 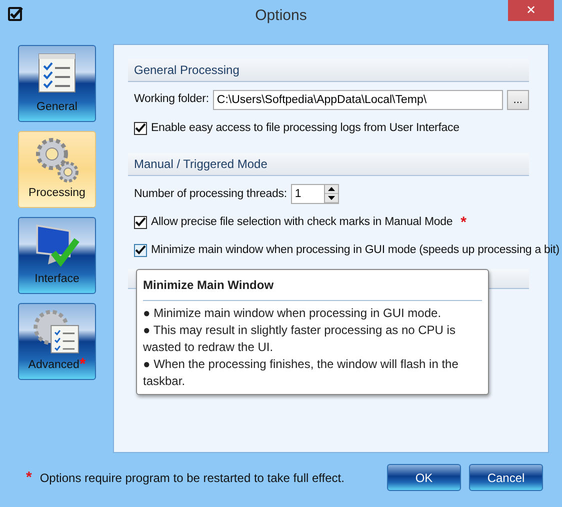 I want to click on close-button: ✕, so click(x=531, y=10).